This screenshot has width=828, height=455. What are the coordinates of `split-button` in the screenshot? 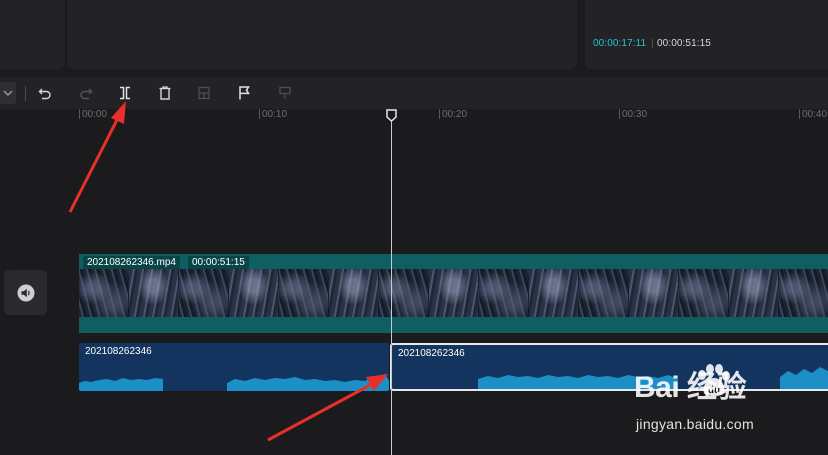 It's located at (125, 93).